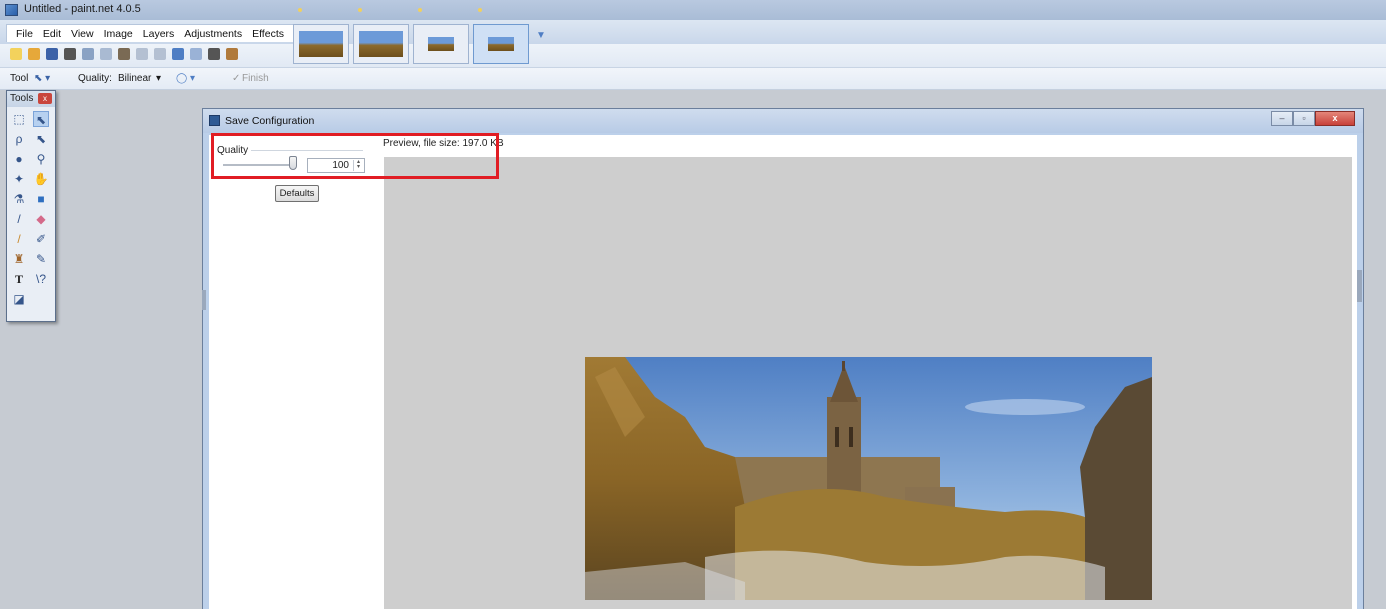  I want to click on print-icon, so click(70, 54).